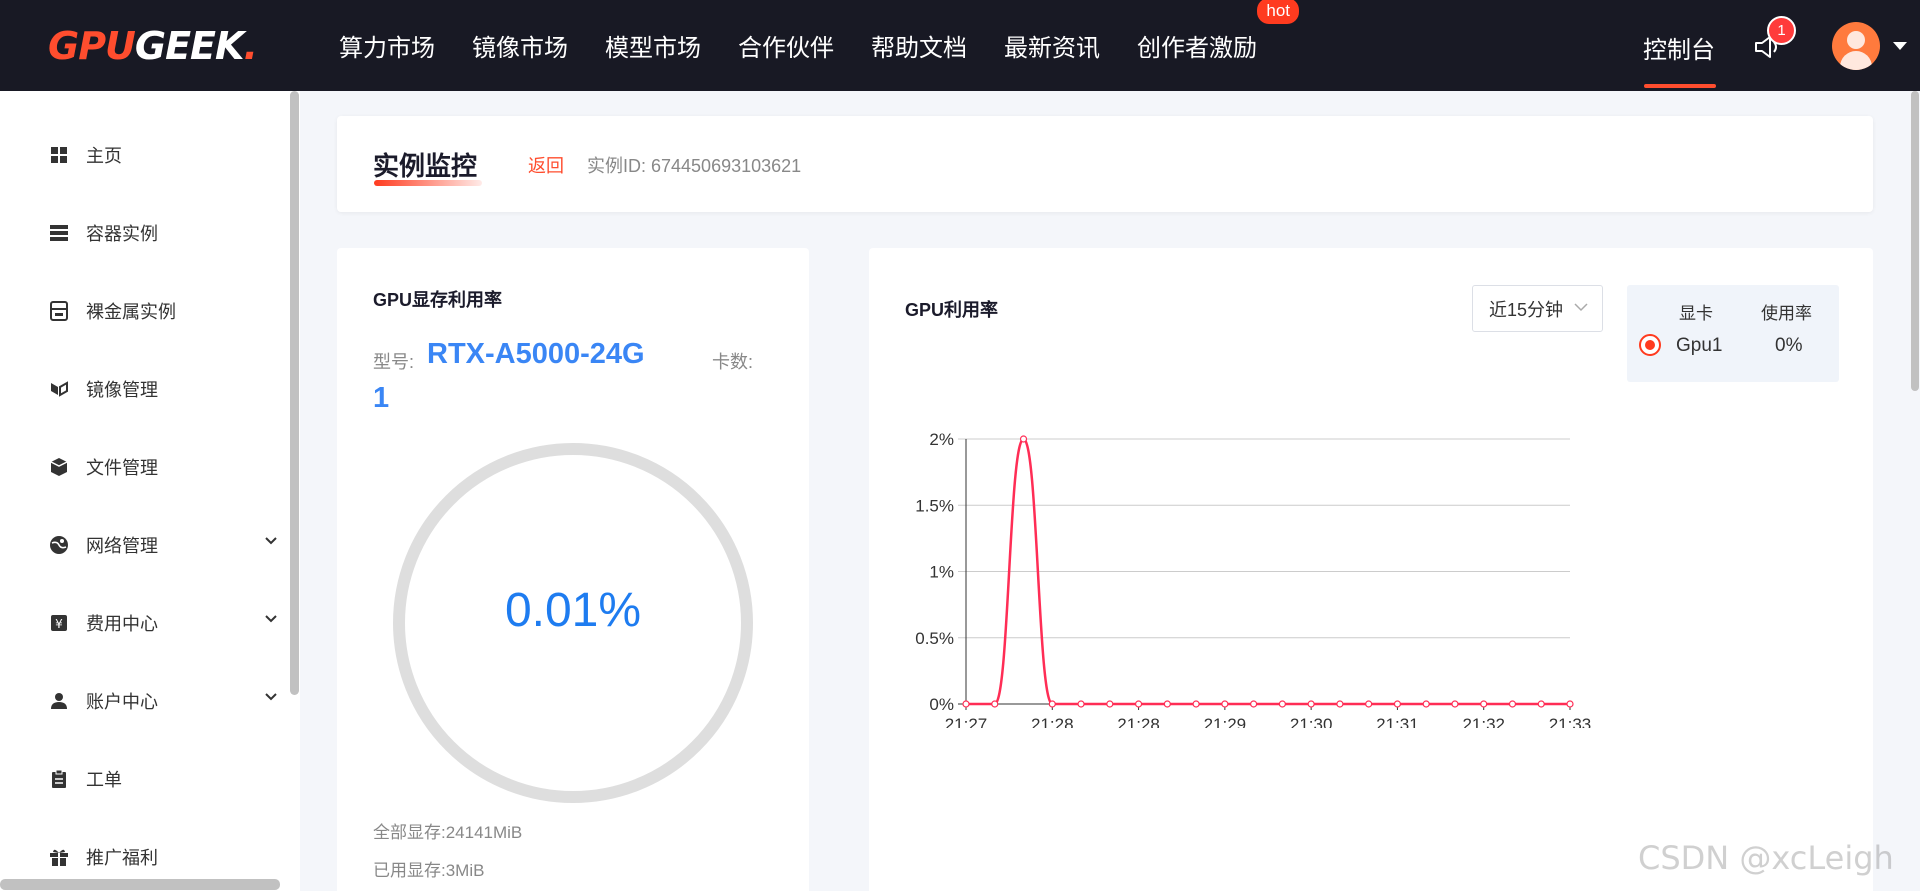  Describe the element at coordinates (1781, 30) in the screenshot. I see `notification-badge: 1` at that location.